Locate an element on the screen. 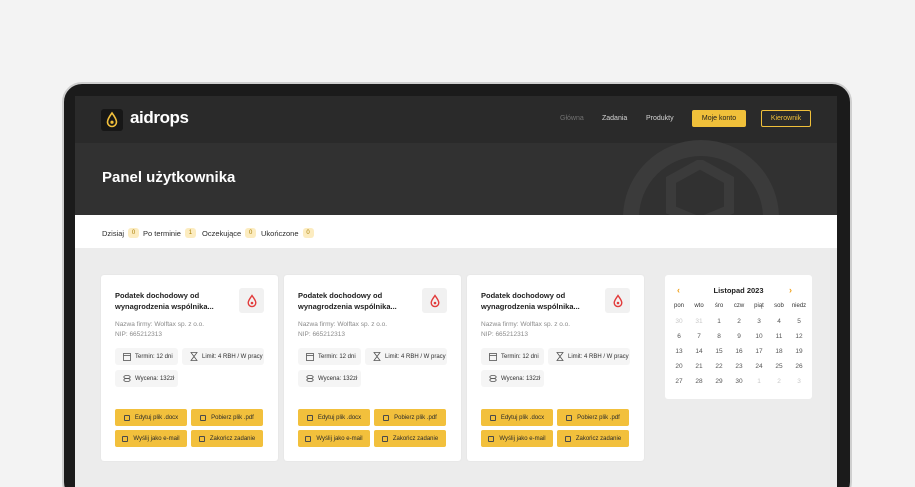 The width and height of the screenshot is (915, 487). calendar-day: 29 is located at coordinates (719, 381).